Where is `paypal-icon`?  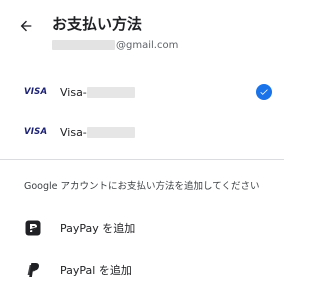
paypal-icon is located at coordinates (33, 270).